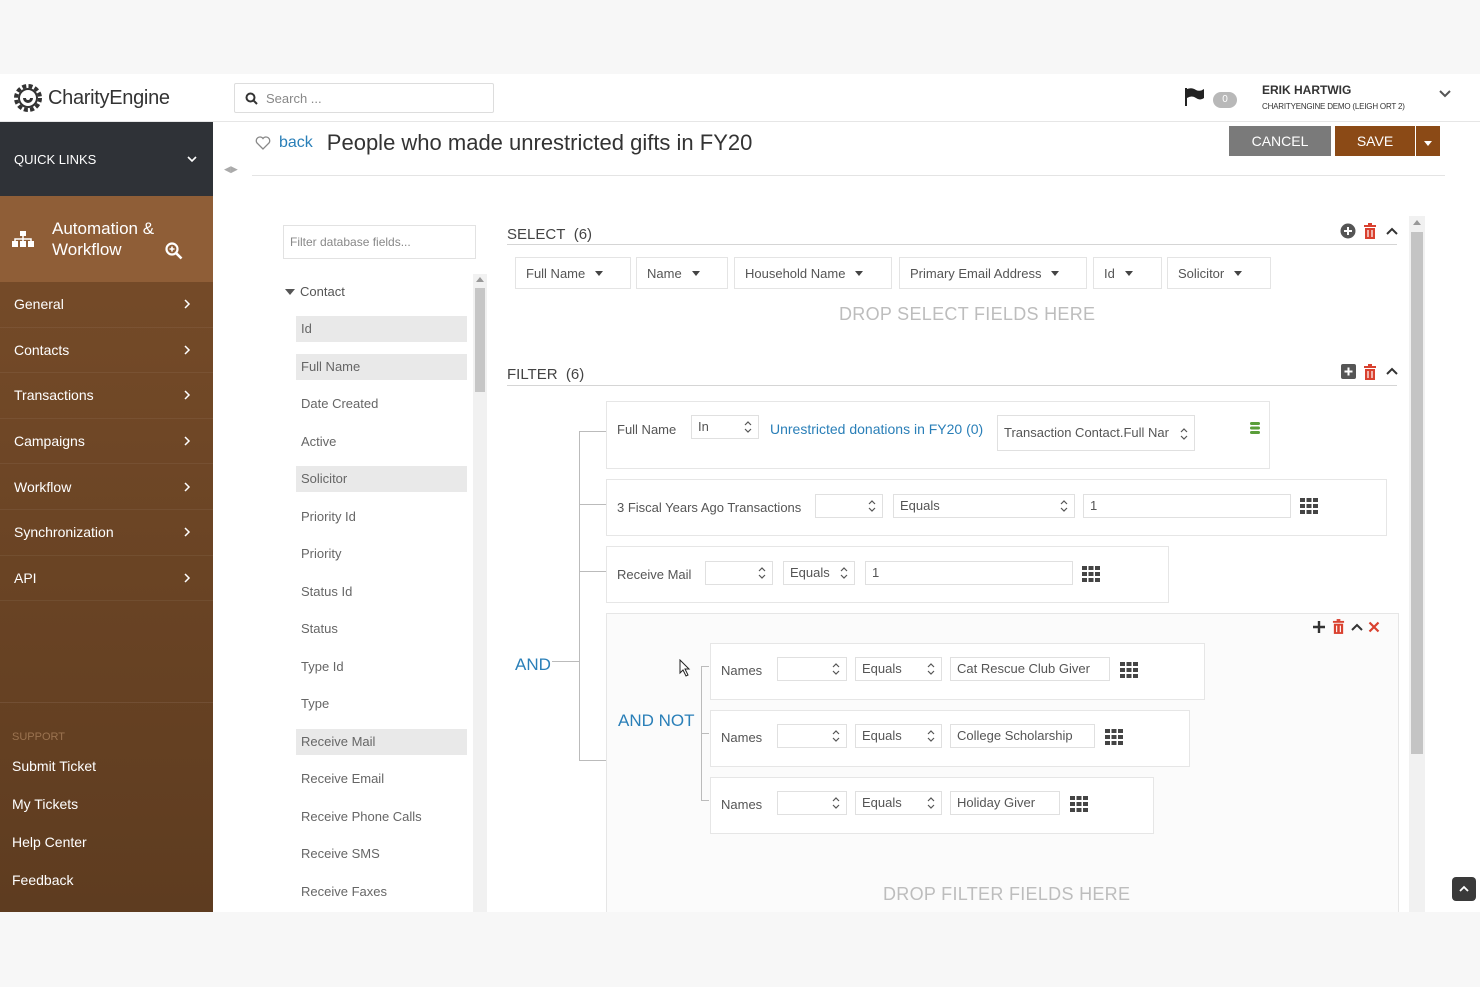 The height and width of the screenshot is (987, 1480). Describe the element at coordinates (1428, 141) in the screenshot. I see `save-options-button` at that location.